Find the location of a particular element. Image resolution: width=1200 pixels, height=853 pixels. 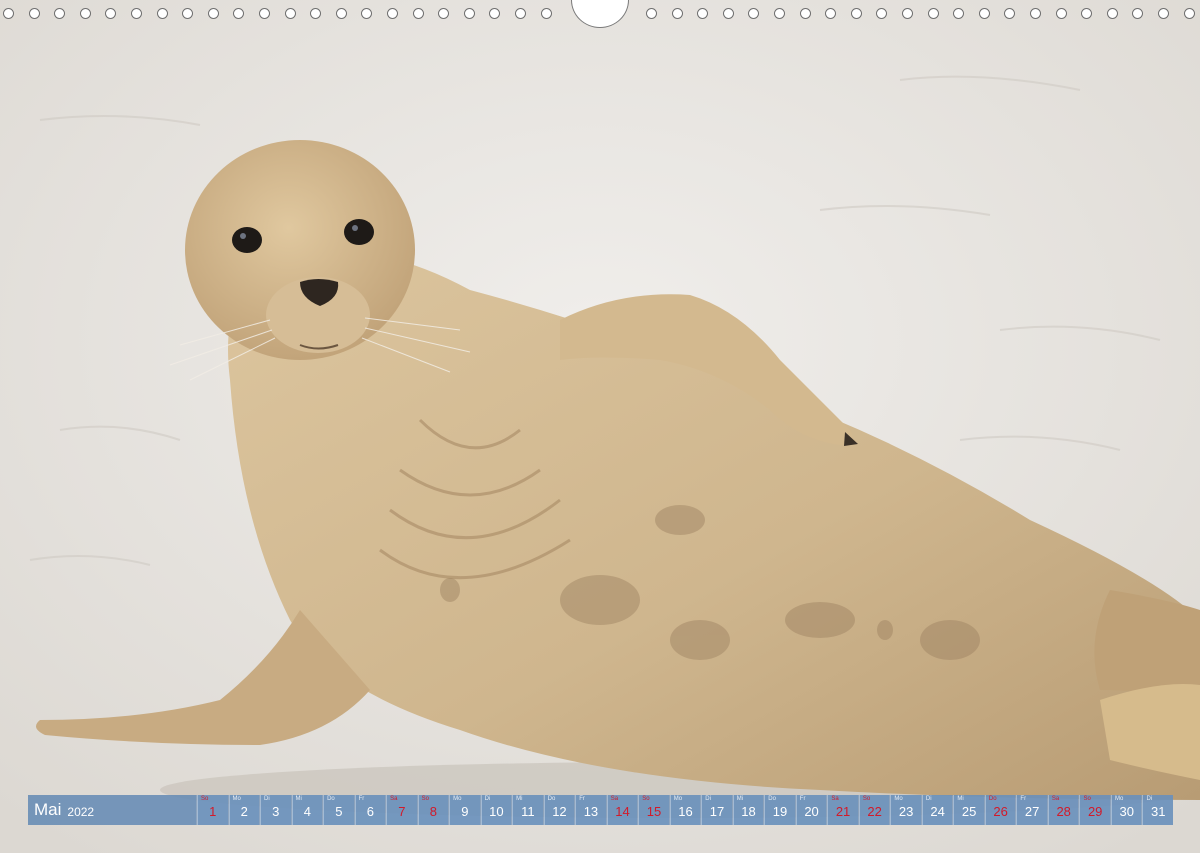

calendar-day: Sa 28 is located at coordinates (1063, 810).